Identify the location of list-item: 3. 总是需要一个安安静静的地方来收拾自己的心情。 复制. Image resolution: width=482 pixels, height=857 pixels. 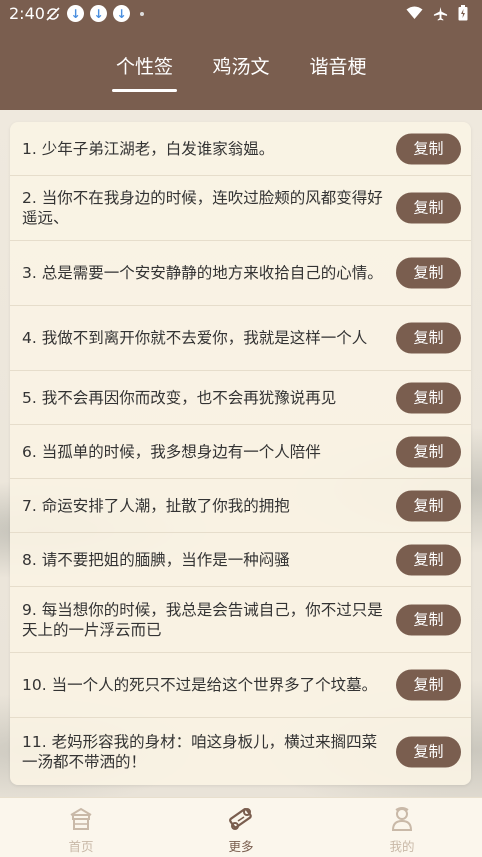
(240, 273).